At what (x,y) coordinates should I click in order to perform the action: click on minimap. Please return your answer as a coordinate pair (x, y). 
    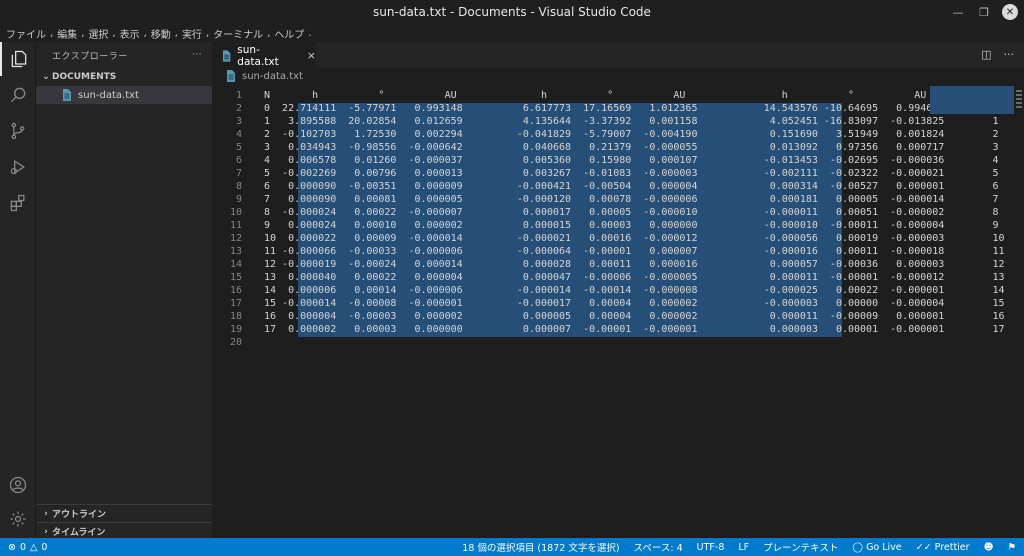
    Looking at the image, I should click on (972, 311).